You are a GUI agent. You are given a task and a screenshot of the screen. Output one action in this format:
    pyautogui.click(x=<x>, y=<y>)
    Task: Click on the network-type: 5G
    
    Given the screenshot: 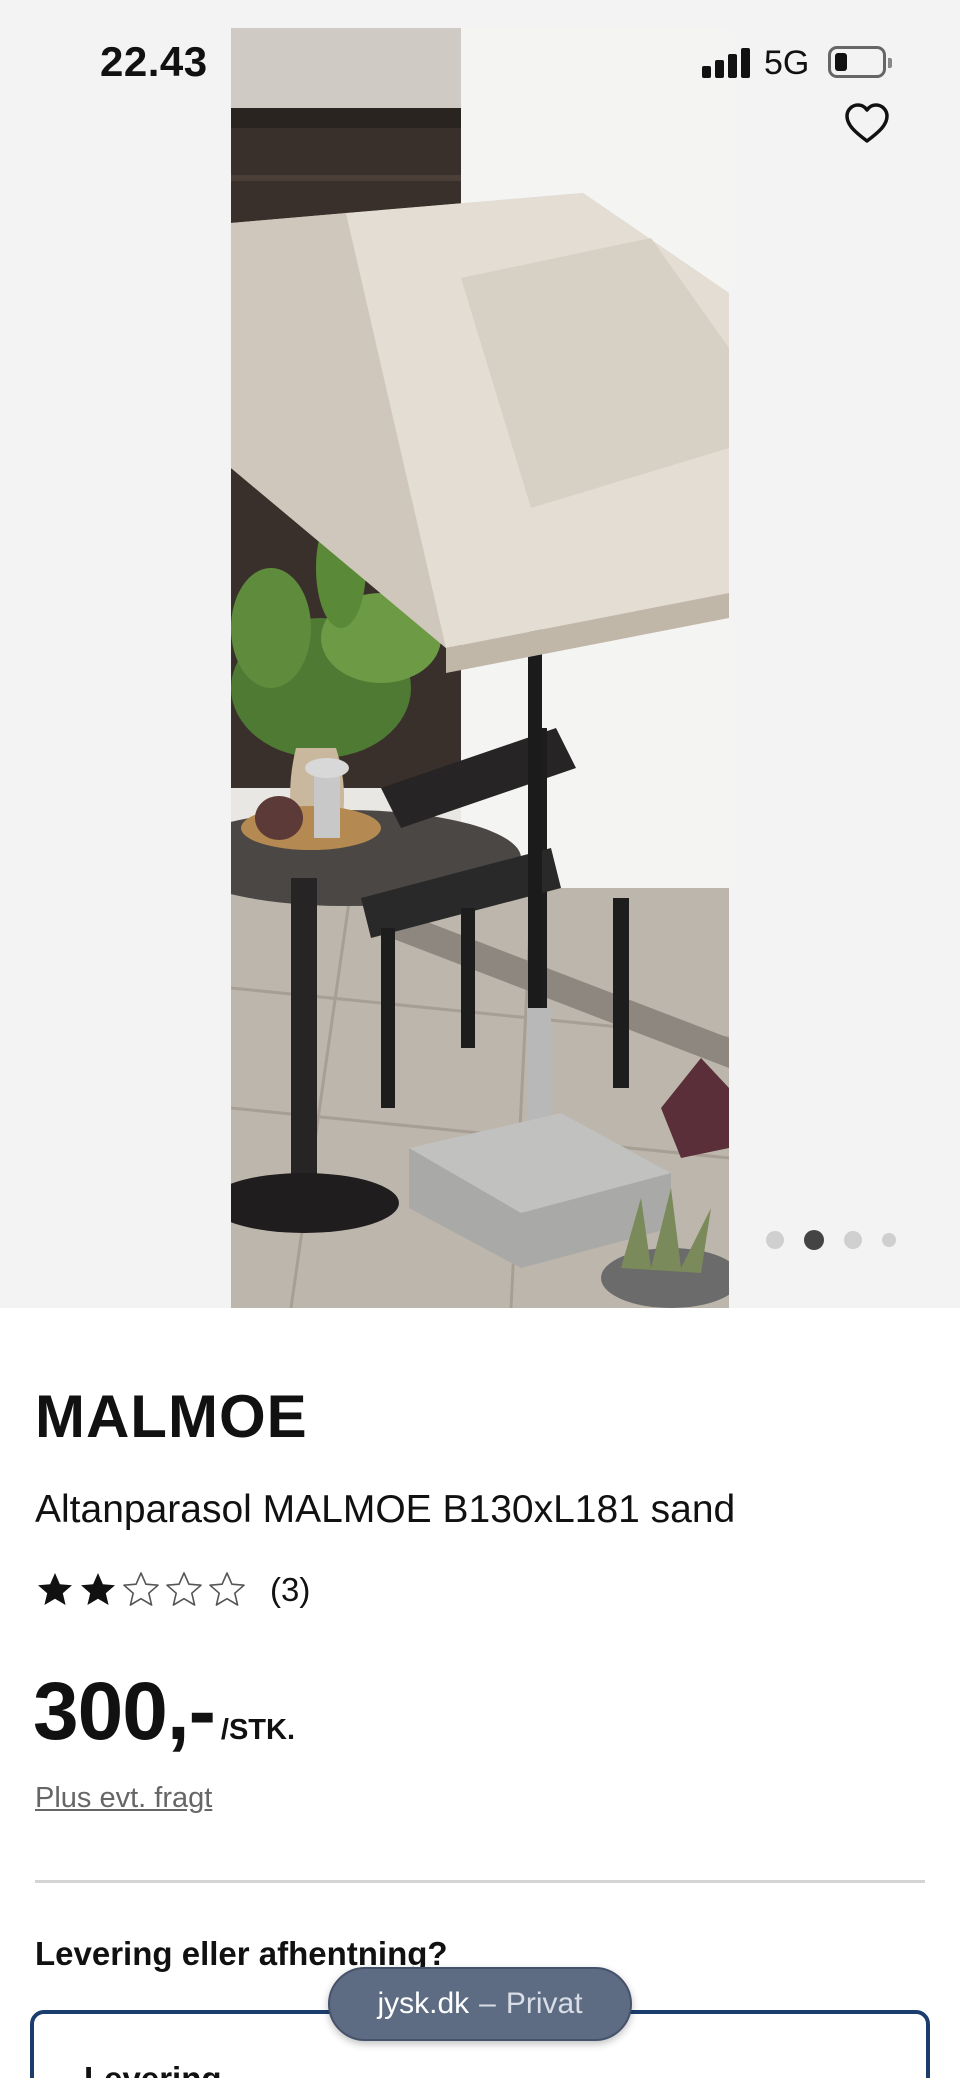 What is the action you would take?
    pyautogui.click(x=787, y=63)
    